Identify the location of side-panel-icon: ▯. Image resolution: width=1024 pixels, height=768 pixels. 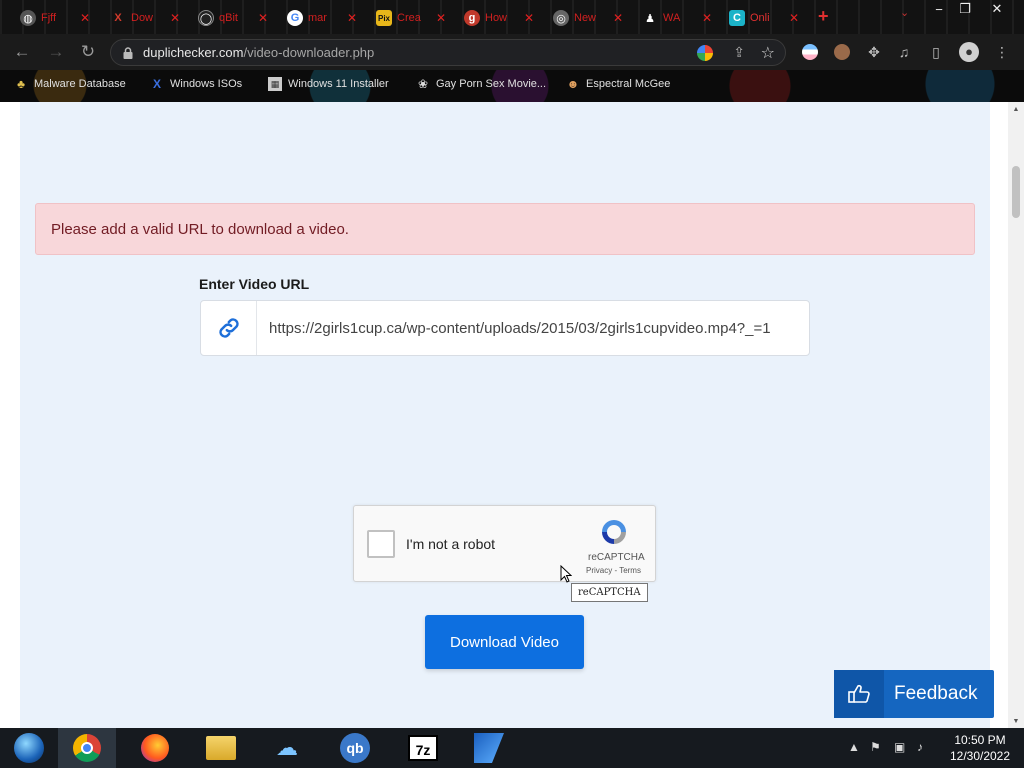
(936, 52).